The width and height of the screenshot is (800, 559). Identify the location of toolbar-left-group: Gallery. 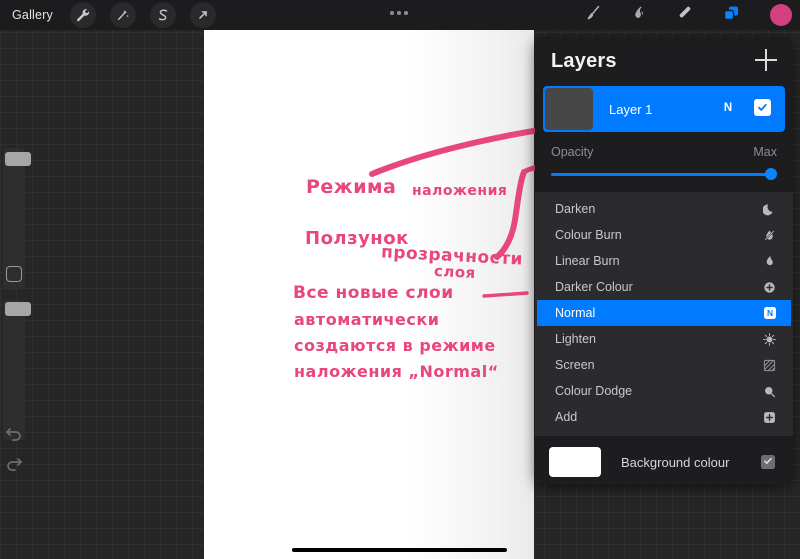
(111, 15).